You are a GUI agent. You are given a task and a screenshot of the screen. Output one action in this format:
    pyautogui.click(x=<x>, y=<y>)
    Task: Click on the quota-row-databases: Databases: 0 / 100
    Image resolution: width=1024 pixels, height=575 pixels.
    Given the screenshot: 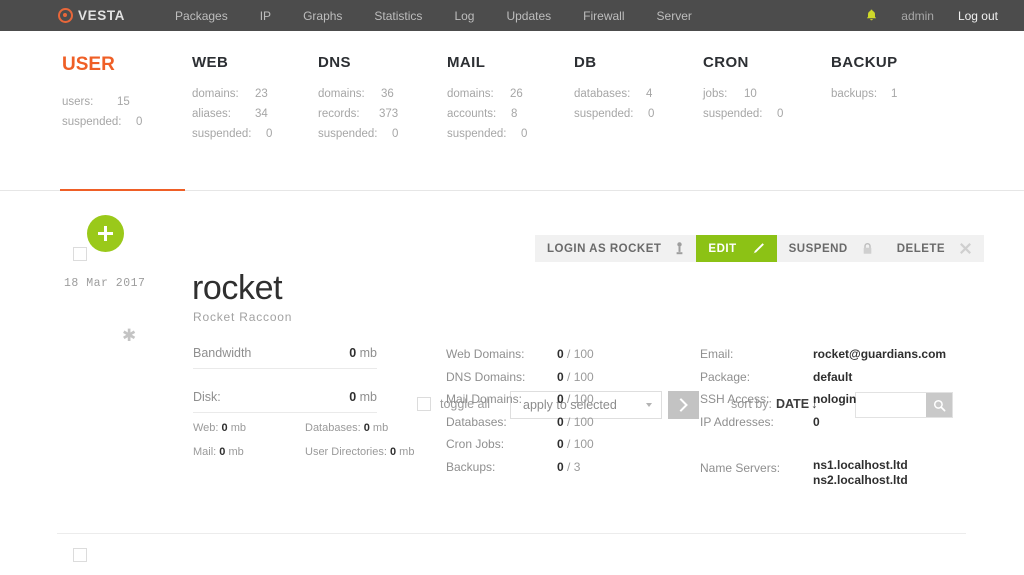 What is the action you would take?
    pyautogui.click(x=520, y=426)
    